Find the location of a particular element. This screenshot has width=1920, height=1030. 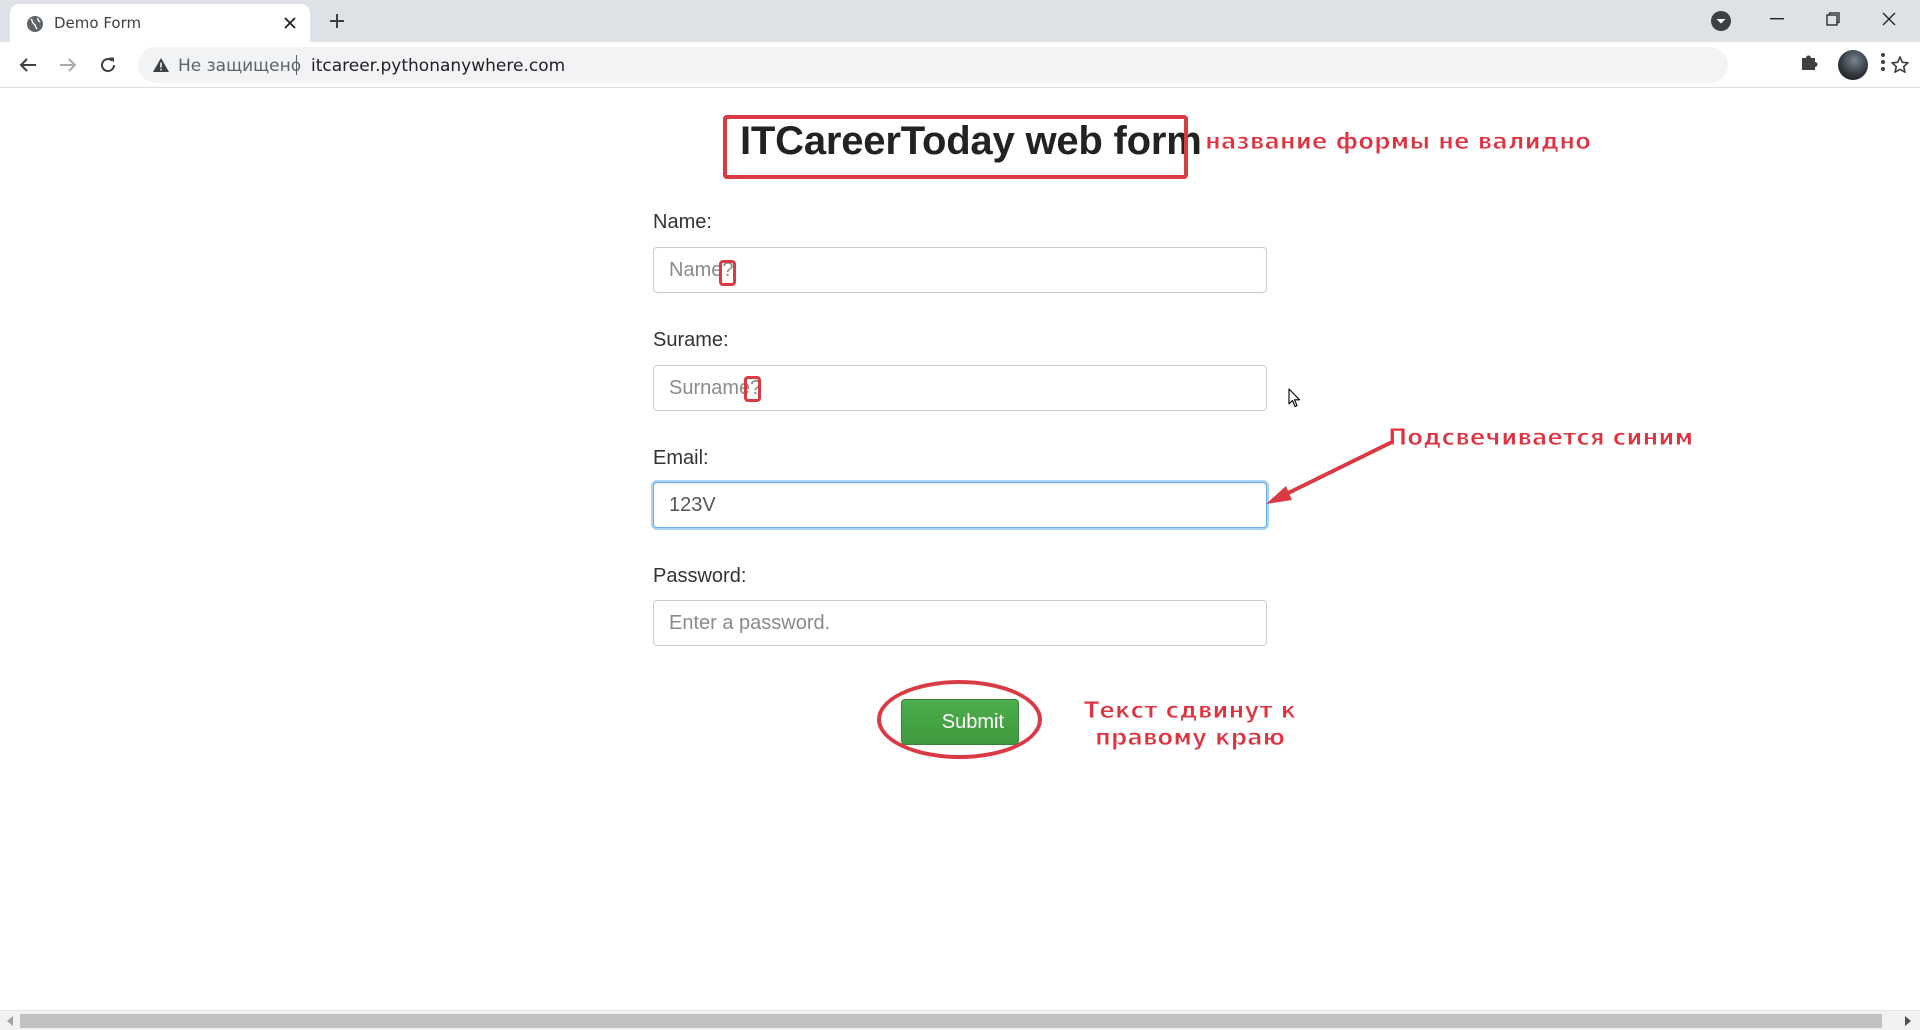

reload-button is located at coordinates (108, 65).